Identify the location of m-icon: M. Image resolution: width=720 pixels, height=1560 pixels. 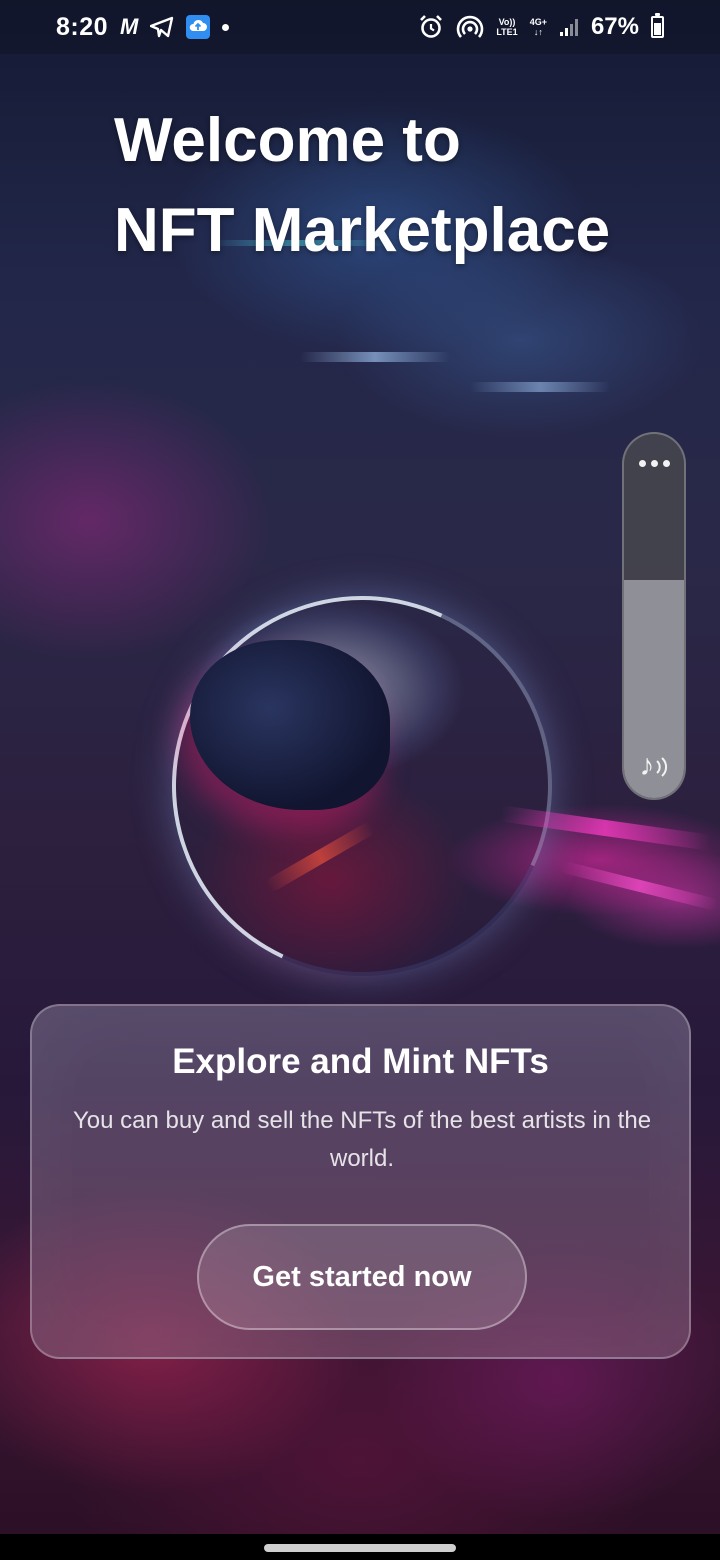
(129, 26).